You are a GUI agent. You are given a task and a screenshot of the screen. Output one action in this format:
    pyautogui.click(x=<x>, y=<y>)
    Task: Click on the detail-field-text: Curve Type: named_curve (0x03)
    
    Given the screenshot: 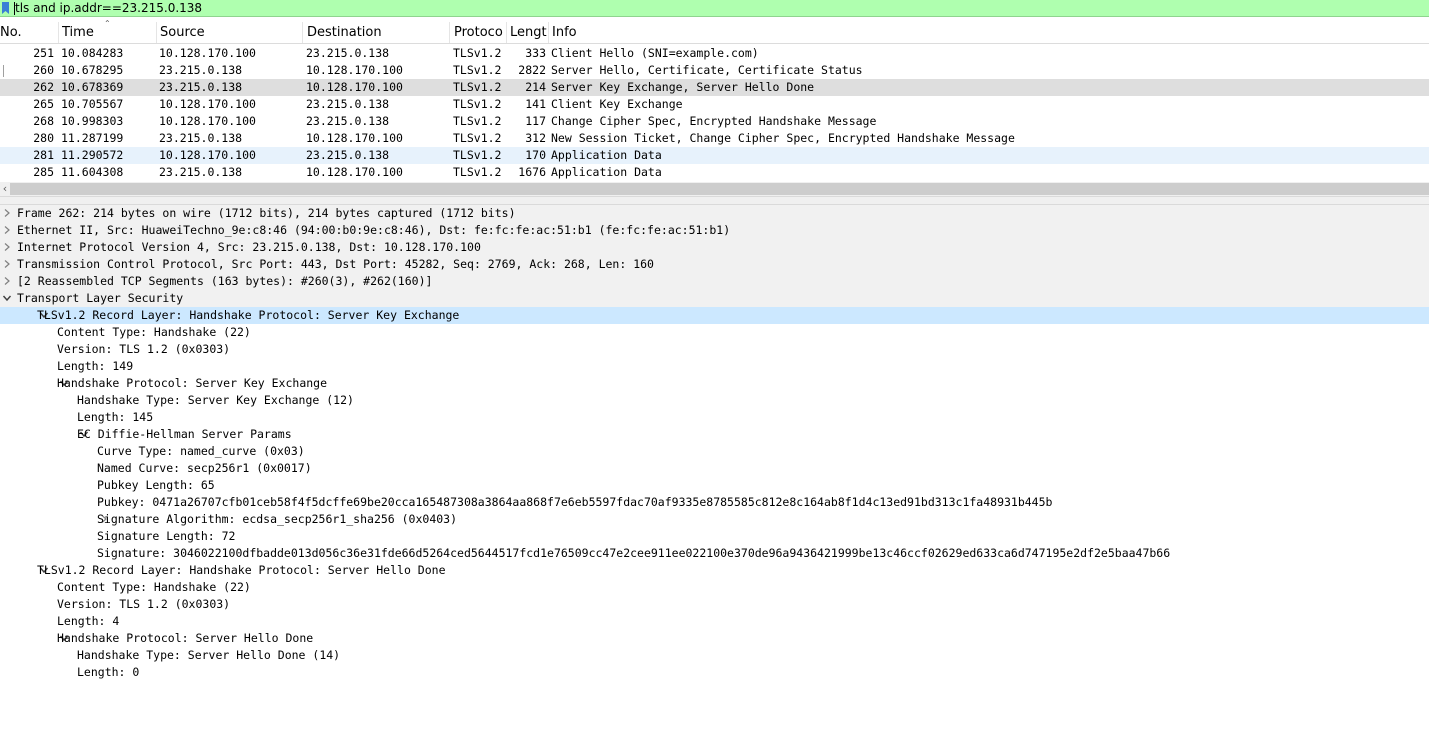 What is the action you would take?
    pyautogui.click(x=201, y=451)
    